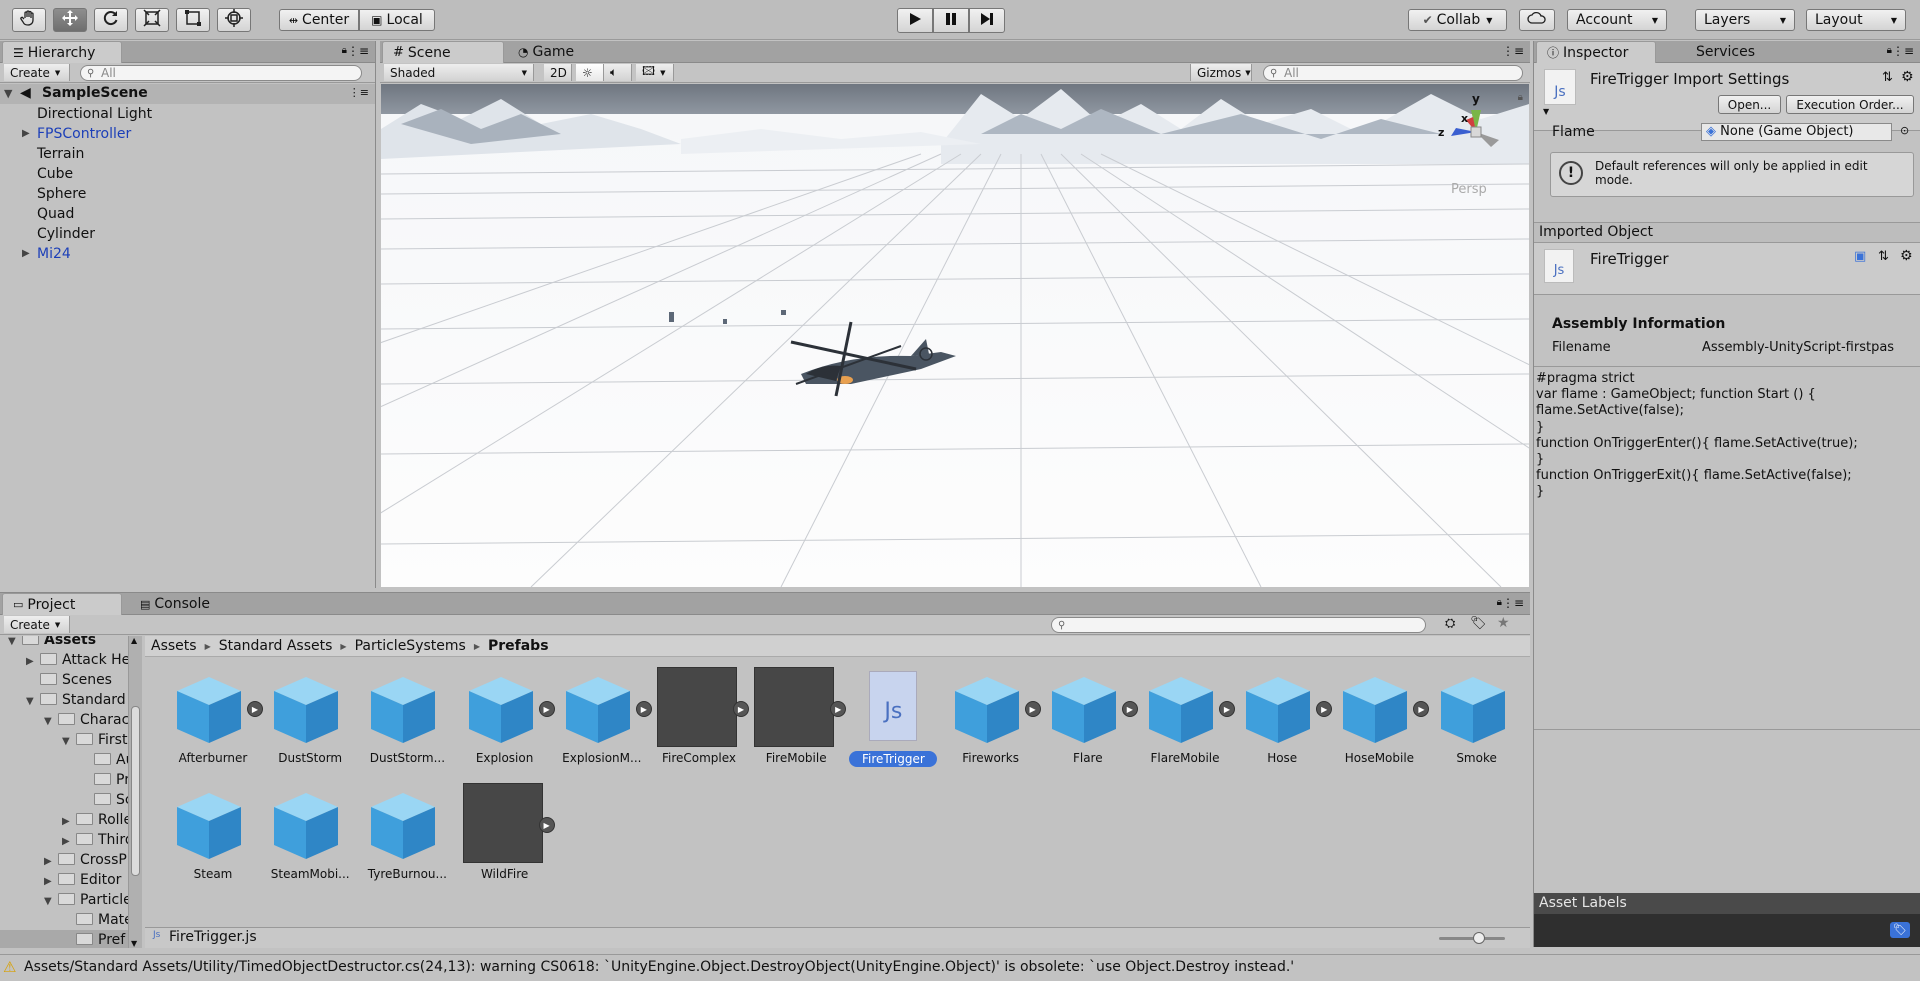 The width and height of the screenshot is (1920, 981). I want to click on tab-game: ◔ Game, so click(558, 52).